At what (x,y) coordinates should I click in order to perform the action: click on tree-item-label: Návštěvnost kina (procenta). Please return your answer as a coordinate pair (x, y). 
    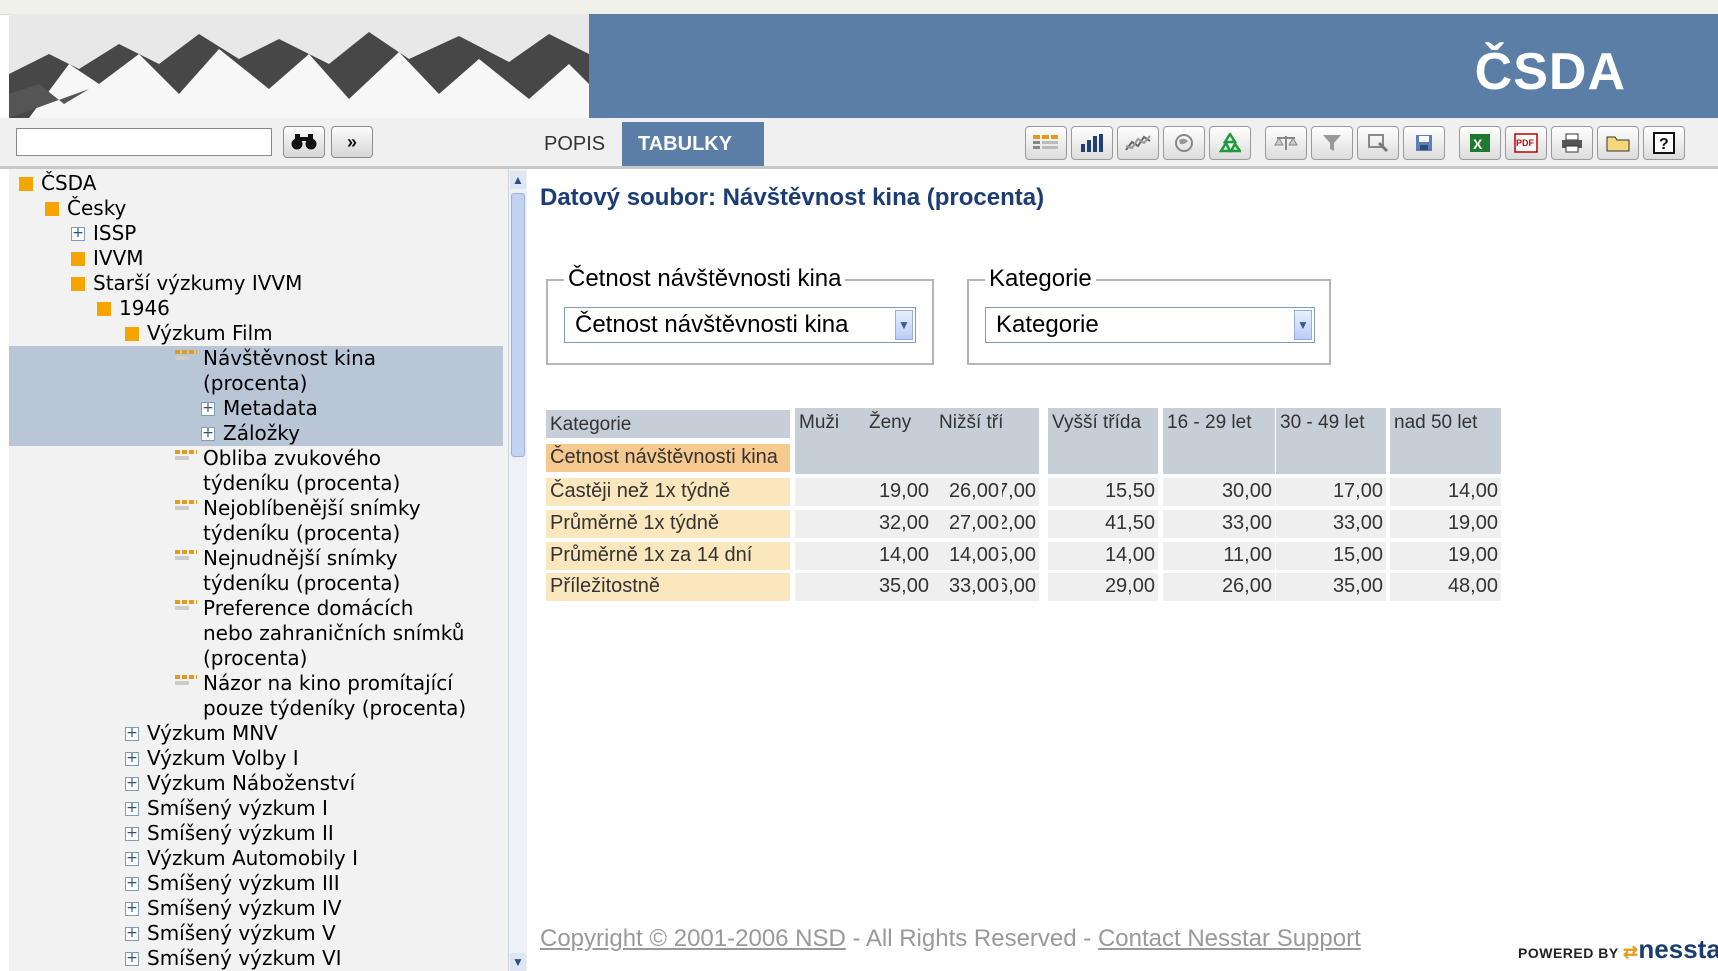
    Looking at the image, I should click on (290, 370).